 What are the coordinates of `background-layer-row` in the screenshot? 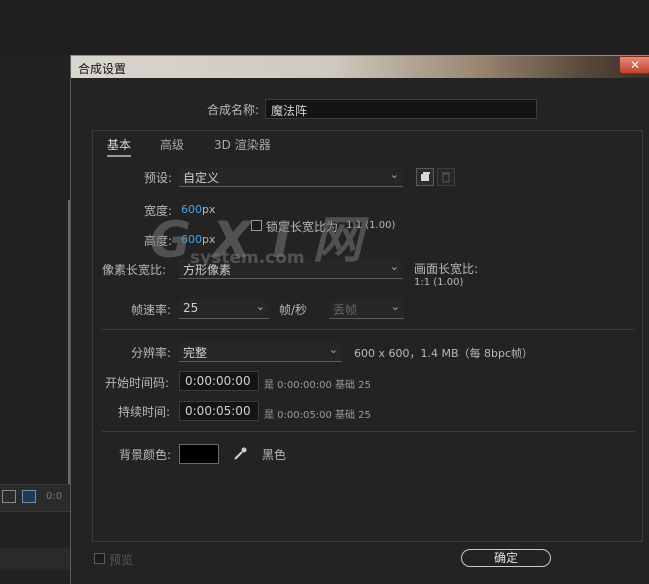 It's located at (36, 559).